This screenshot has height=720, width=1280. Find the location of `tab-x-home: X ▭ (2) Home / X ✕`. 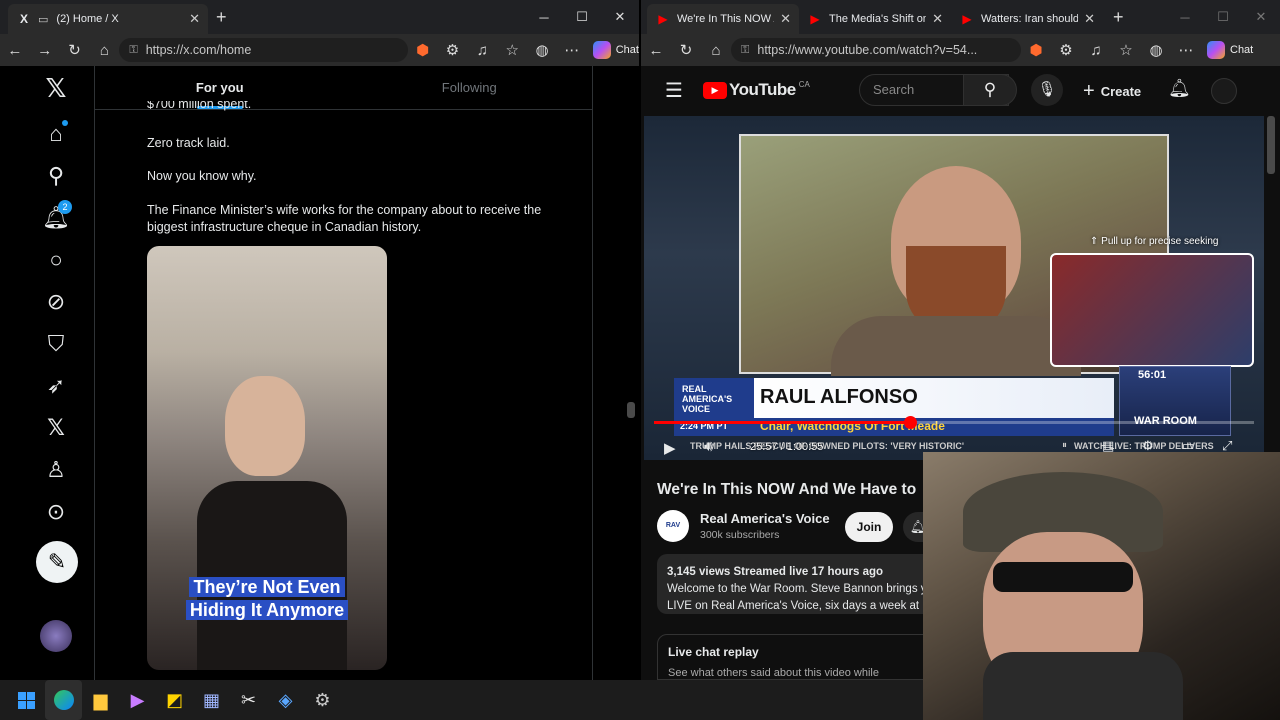

tab-x-home: X ▭ (2) Home / X ✕ is located at coordinates (108, 19).